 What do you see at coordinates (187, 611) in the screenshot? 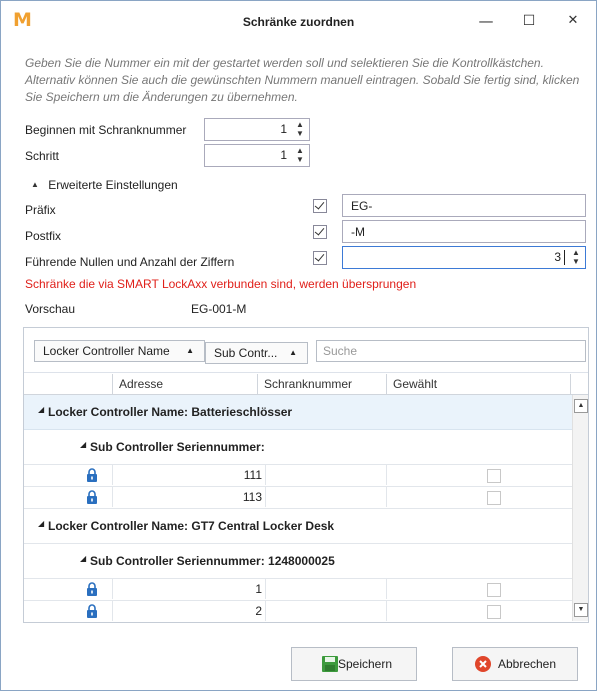
I see `address-cell: 2` at bounding box center [187, 611].